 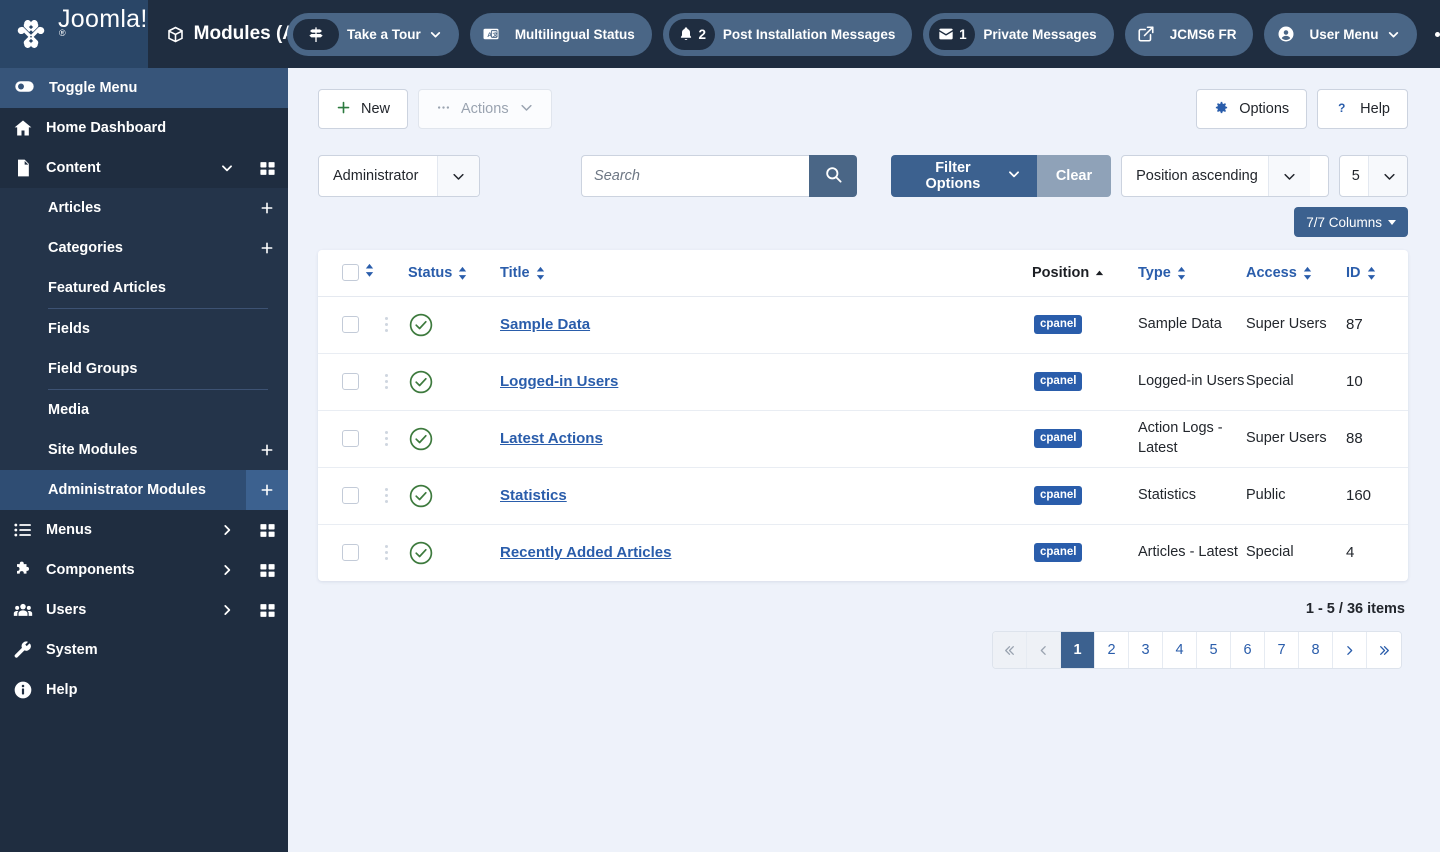 What do you see at coordinates (144, 369) in the screenshot?
I see `sidebar-subitem-field-groups: Field Groups` at bounding box center [144, 369].